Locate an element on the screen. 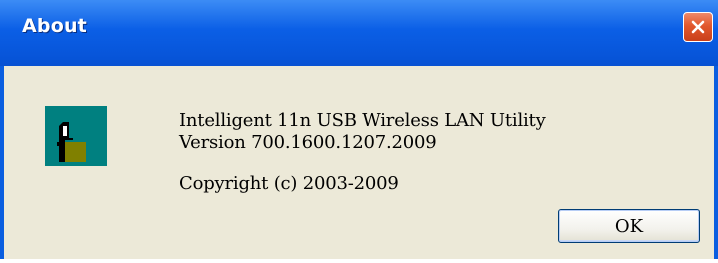  close-button is located at coordinates (698, 27).